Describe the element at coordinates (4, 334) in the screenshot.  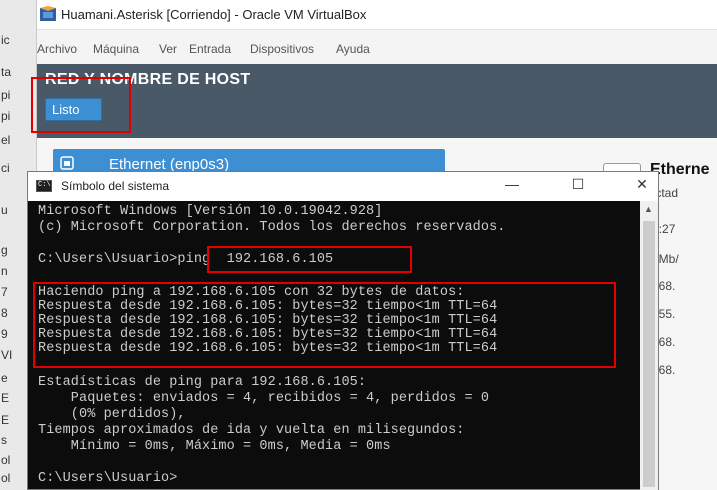
I see `background-window-glyph: 9` at that location.